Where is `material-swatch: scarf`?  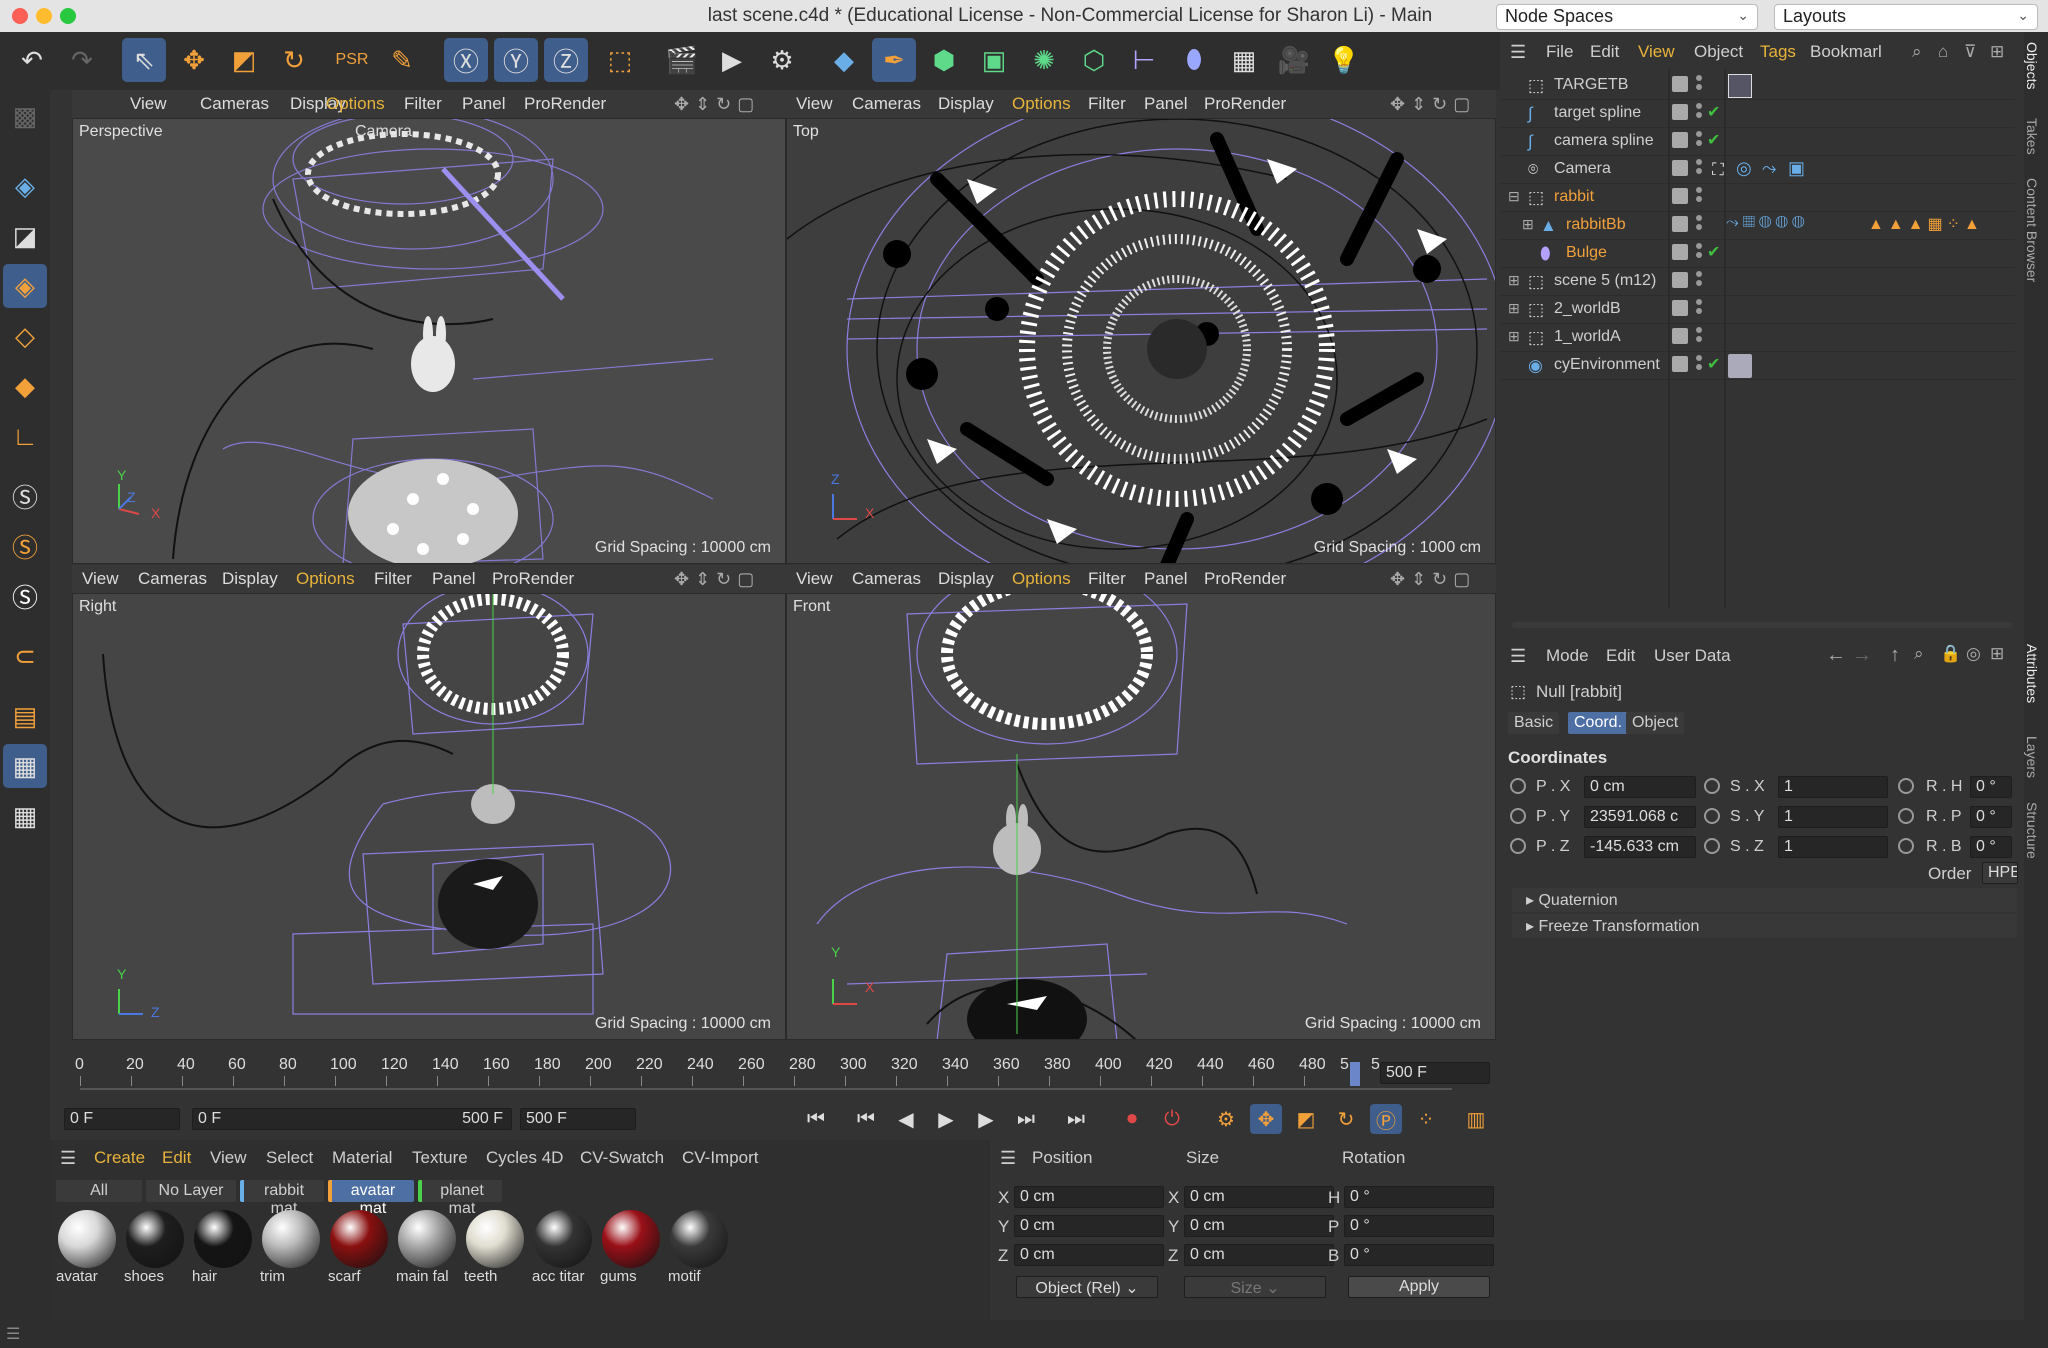 material-swatch: scarf is located at coordinates (359, 1248).